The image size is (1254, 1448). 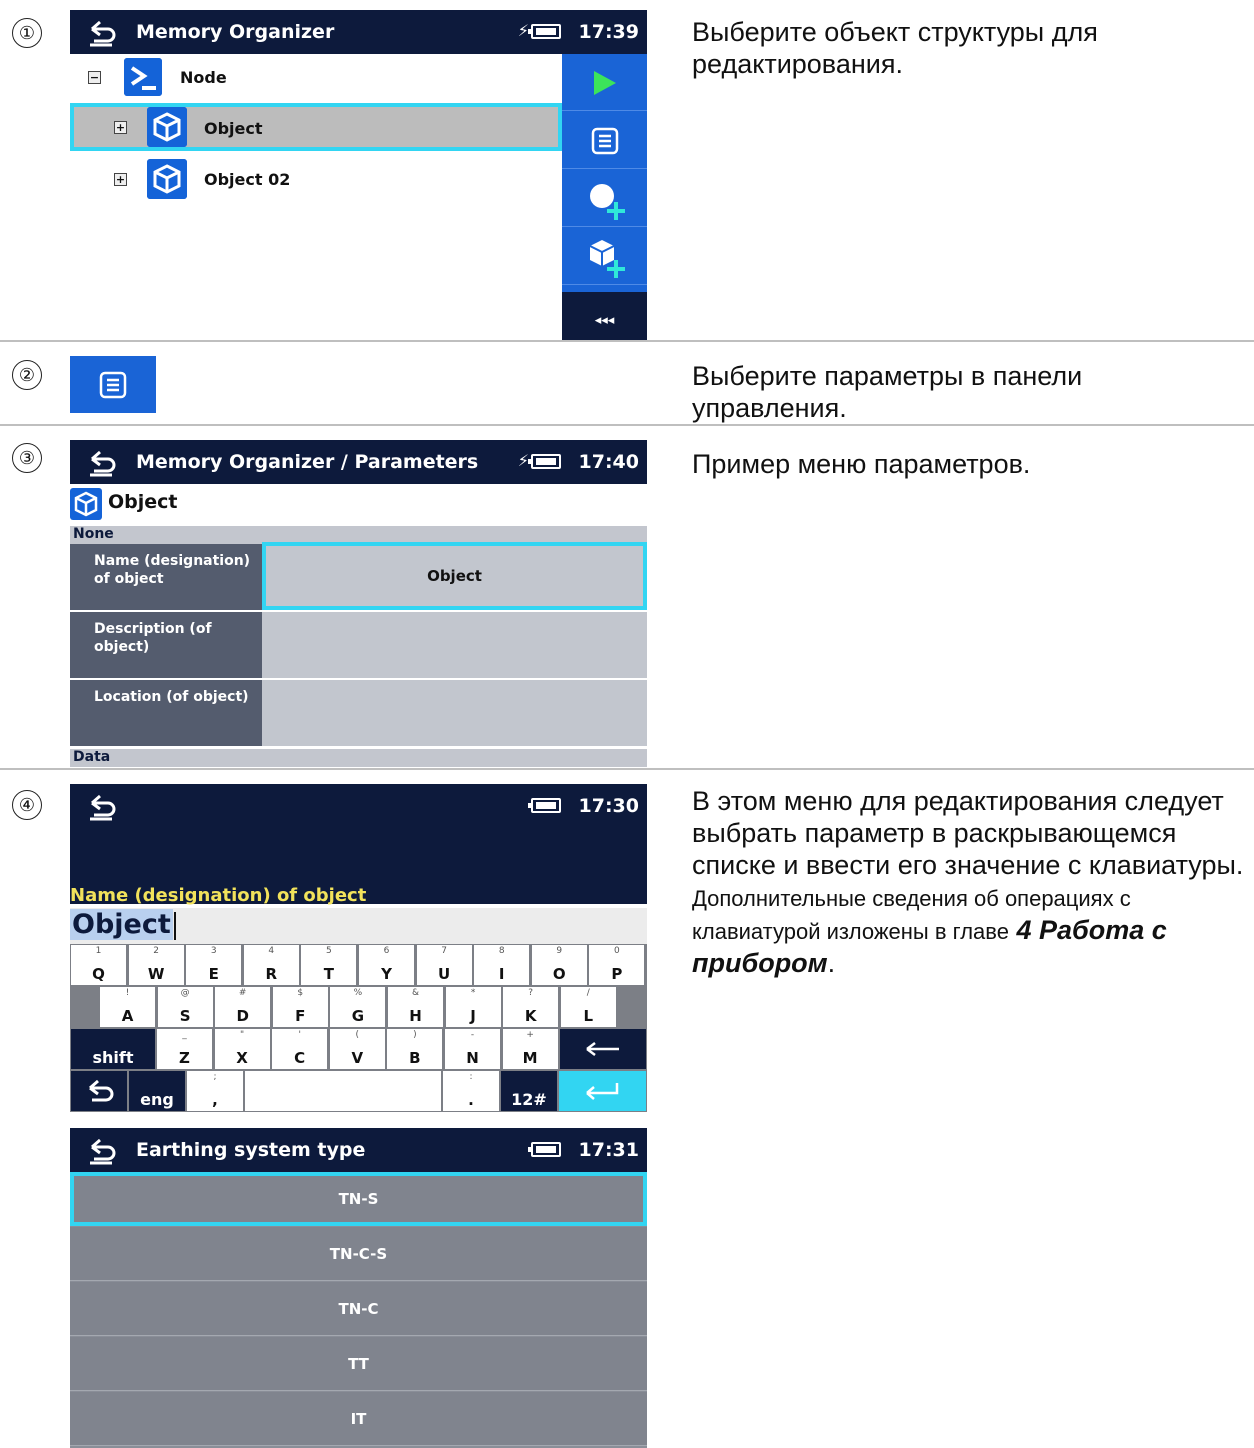 What do you see at coordinates (271, 965) in the screenshot?
I see `key-r: 4R` at bounding box center [271, 965].